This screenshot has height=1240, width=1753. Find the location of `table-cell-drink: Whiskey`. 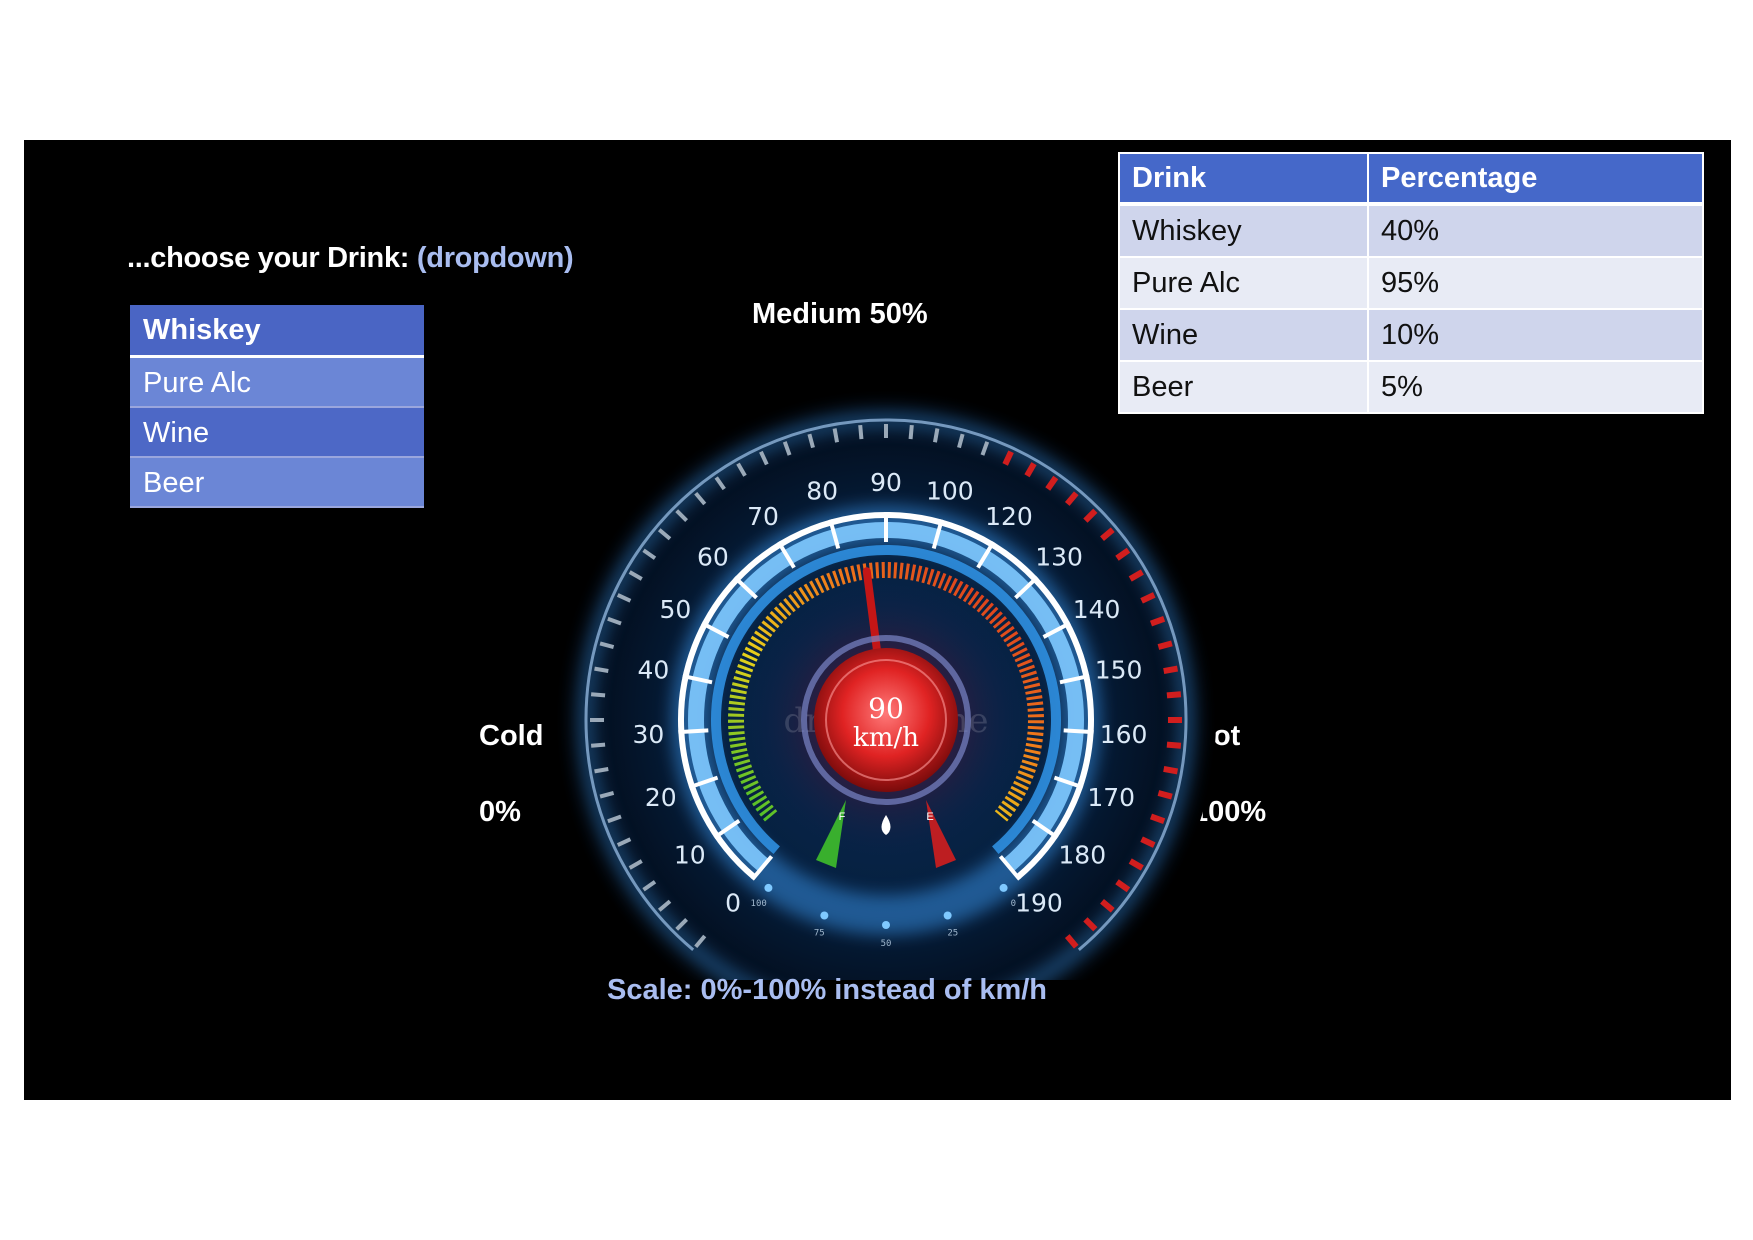

table-cell-drink: Whiskey is located at coordinates (1243, 230).